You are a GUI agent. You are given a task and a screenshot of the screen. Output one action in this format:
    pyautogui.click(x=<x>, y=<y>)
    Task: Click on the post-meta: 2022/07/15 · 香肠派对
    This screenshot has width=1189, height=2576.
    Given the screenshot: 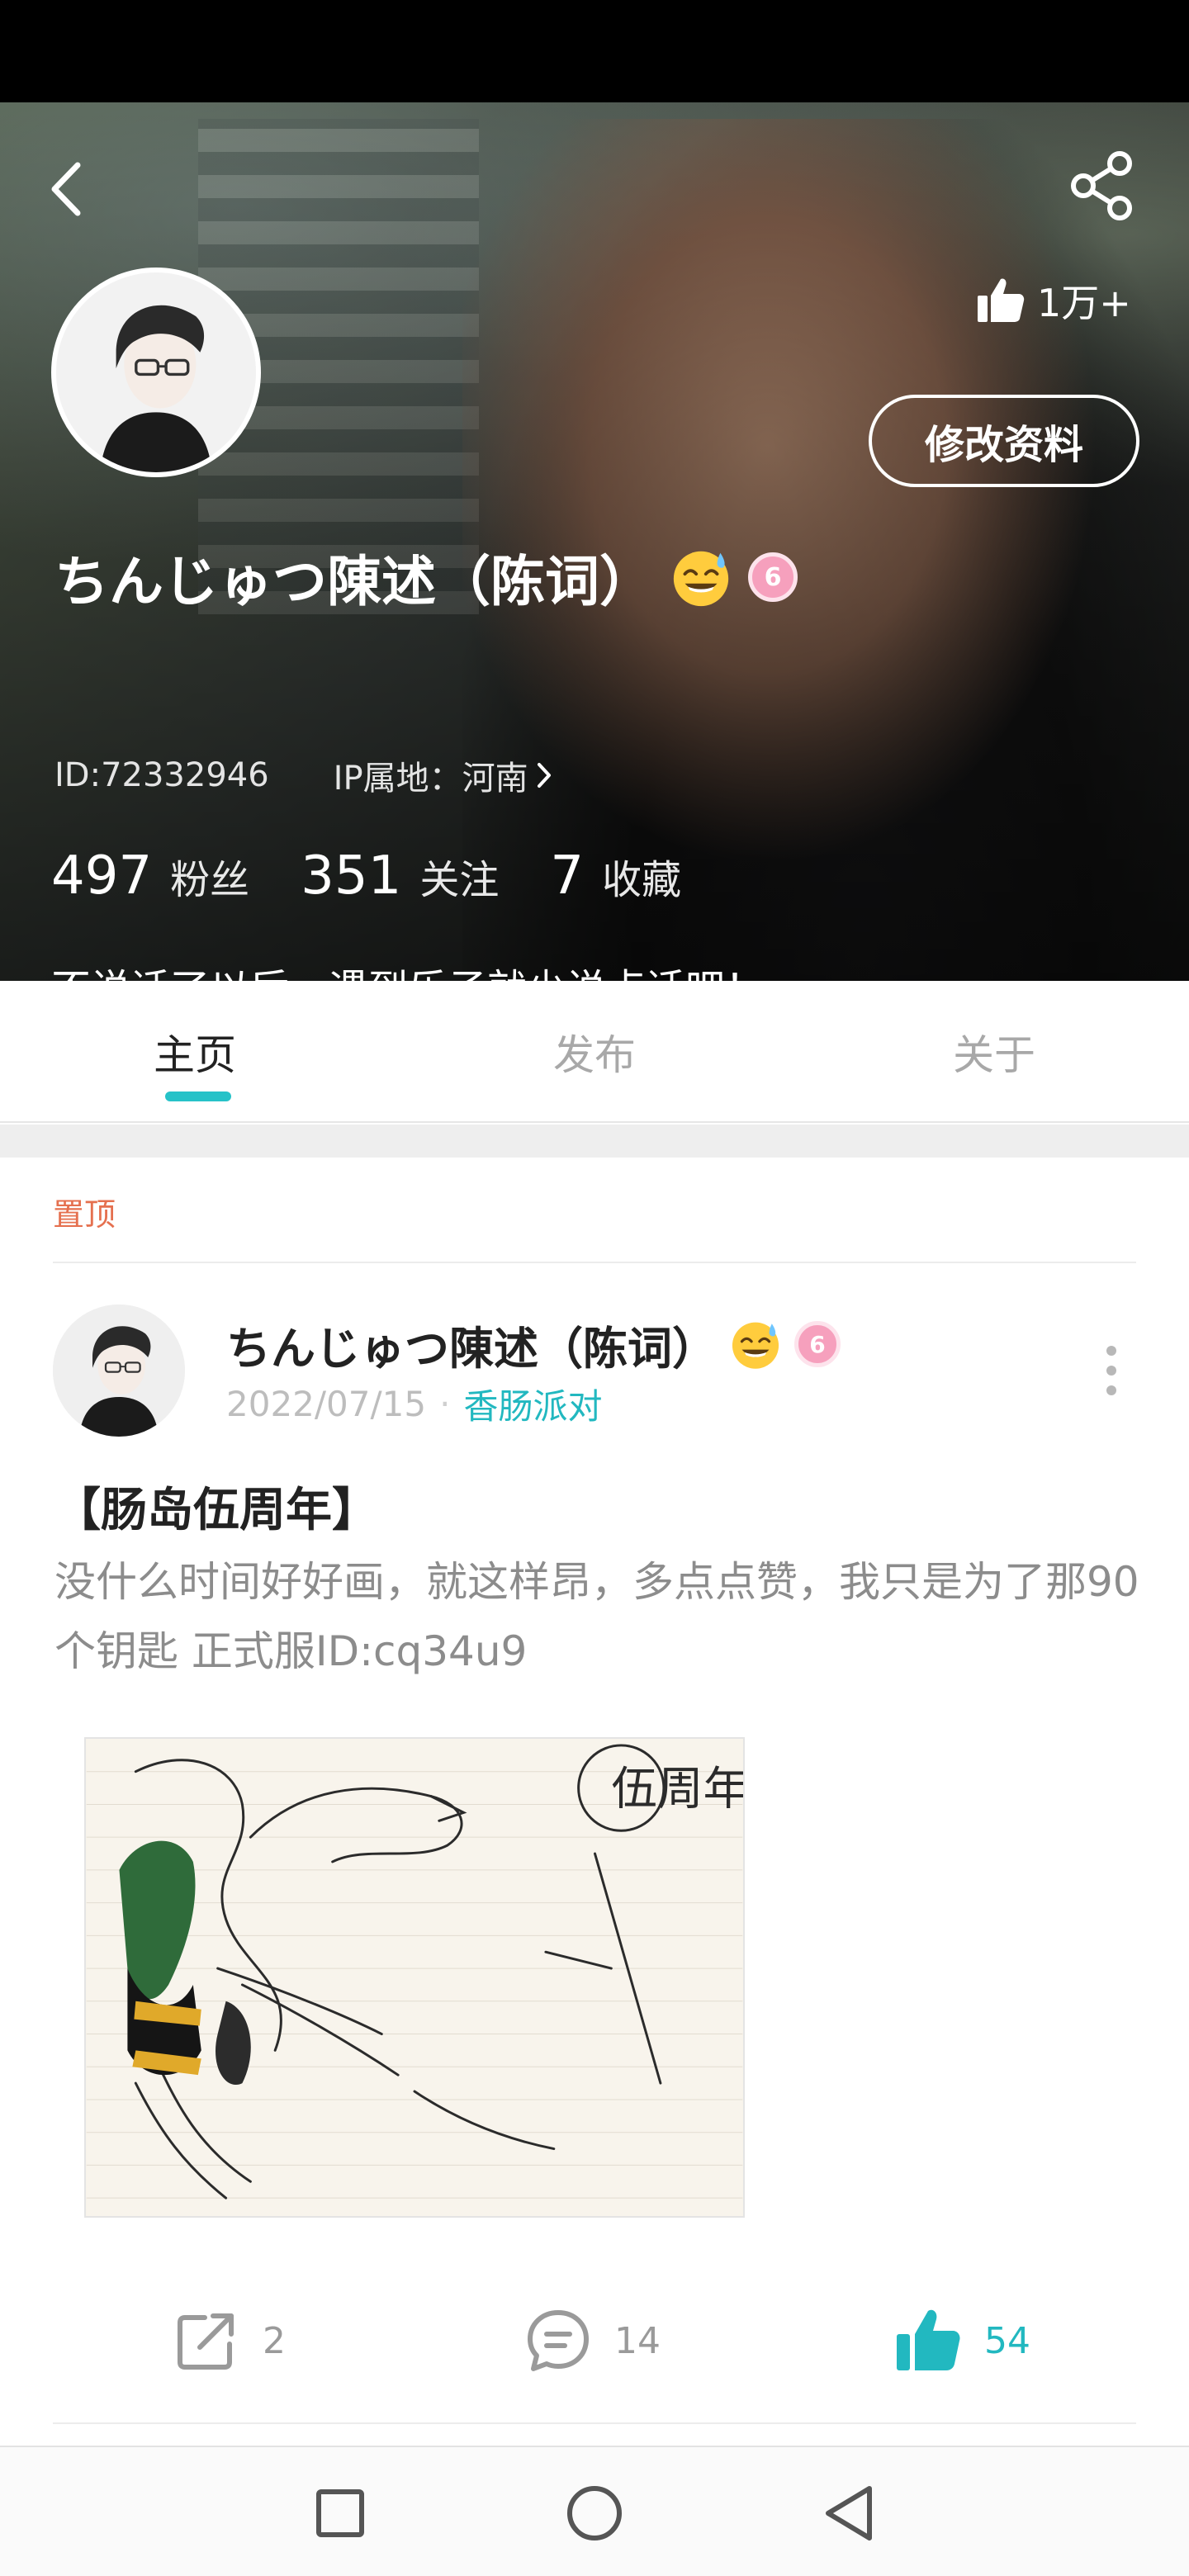 What is the action you would take?
    pyautogui.click(x=414, y=1403)
    